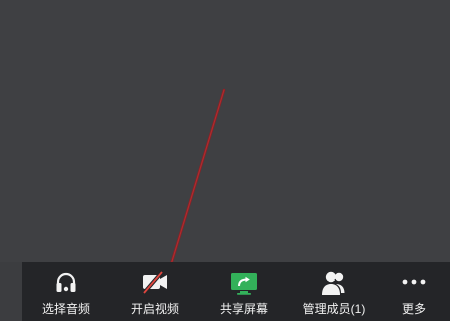  Describe the element at coordinates (334, 309) in the screenshot. I see `manage-members-label: 管理成员(1)` at that location.